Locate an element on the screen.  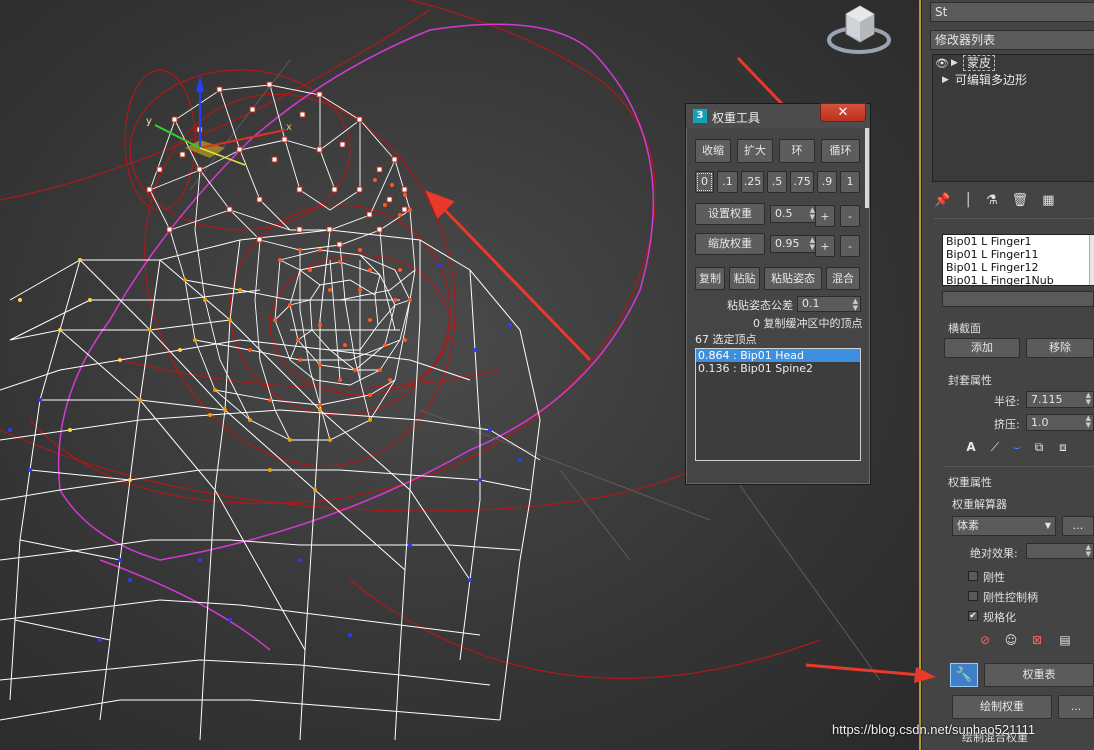
stack-toolbar: 📌 │ ⚗ 🗑 ▦ is located at coordinates (1014, 200).